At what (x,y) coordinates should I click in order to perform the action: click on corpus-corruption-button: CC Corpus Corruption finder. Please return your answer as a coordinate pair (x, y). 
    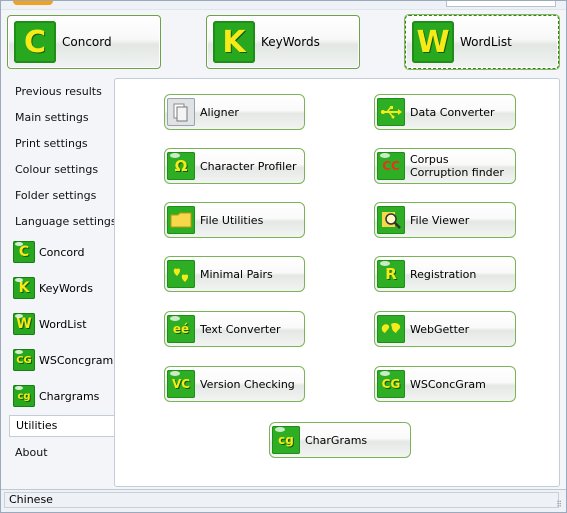
    Looking at the image, I should click on (445, 166).